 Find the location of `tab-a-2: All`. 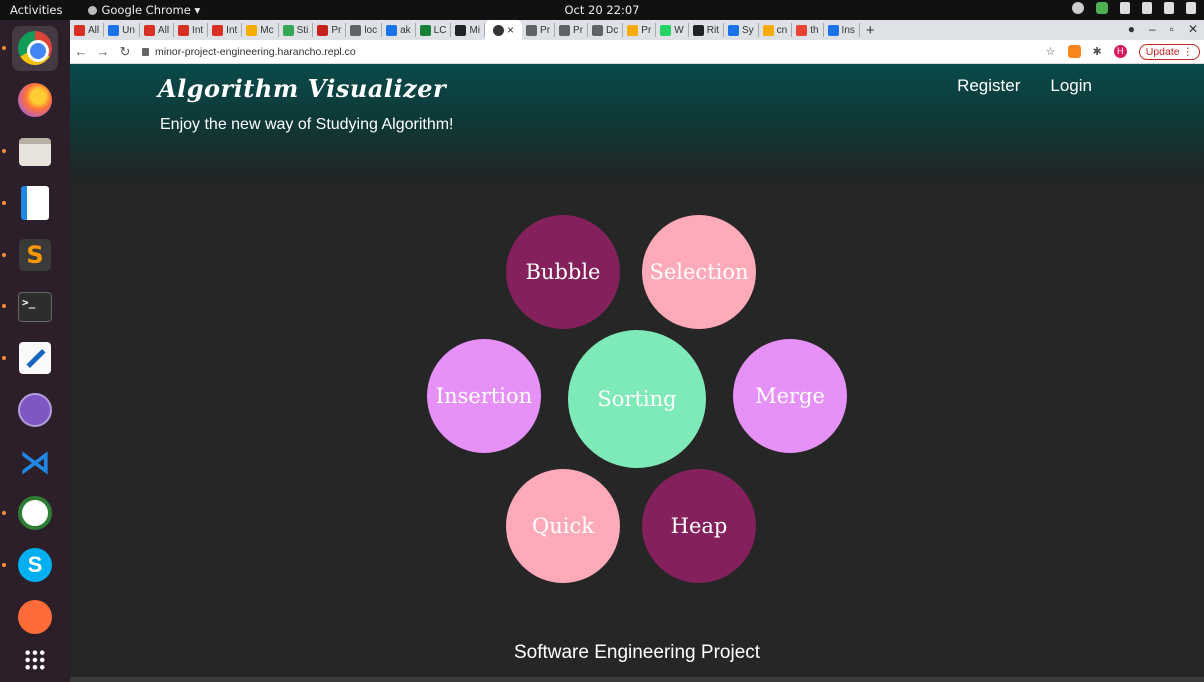

tab-a-2: All is located at coordinates (157, 30).